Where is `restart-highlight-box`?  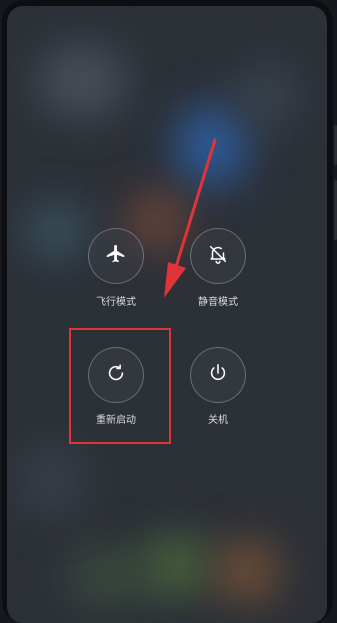
restart-highlight-box is located at coordinates (120, 386).